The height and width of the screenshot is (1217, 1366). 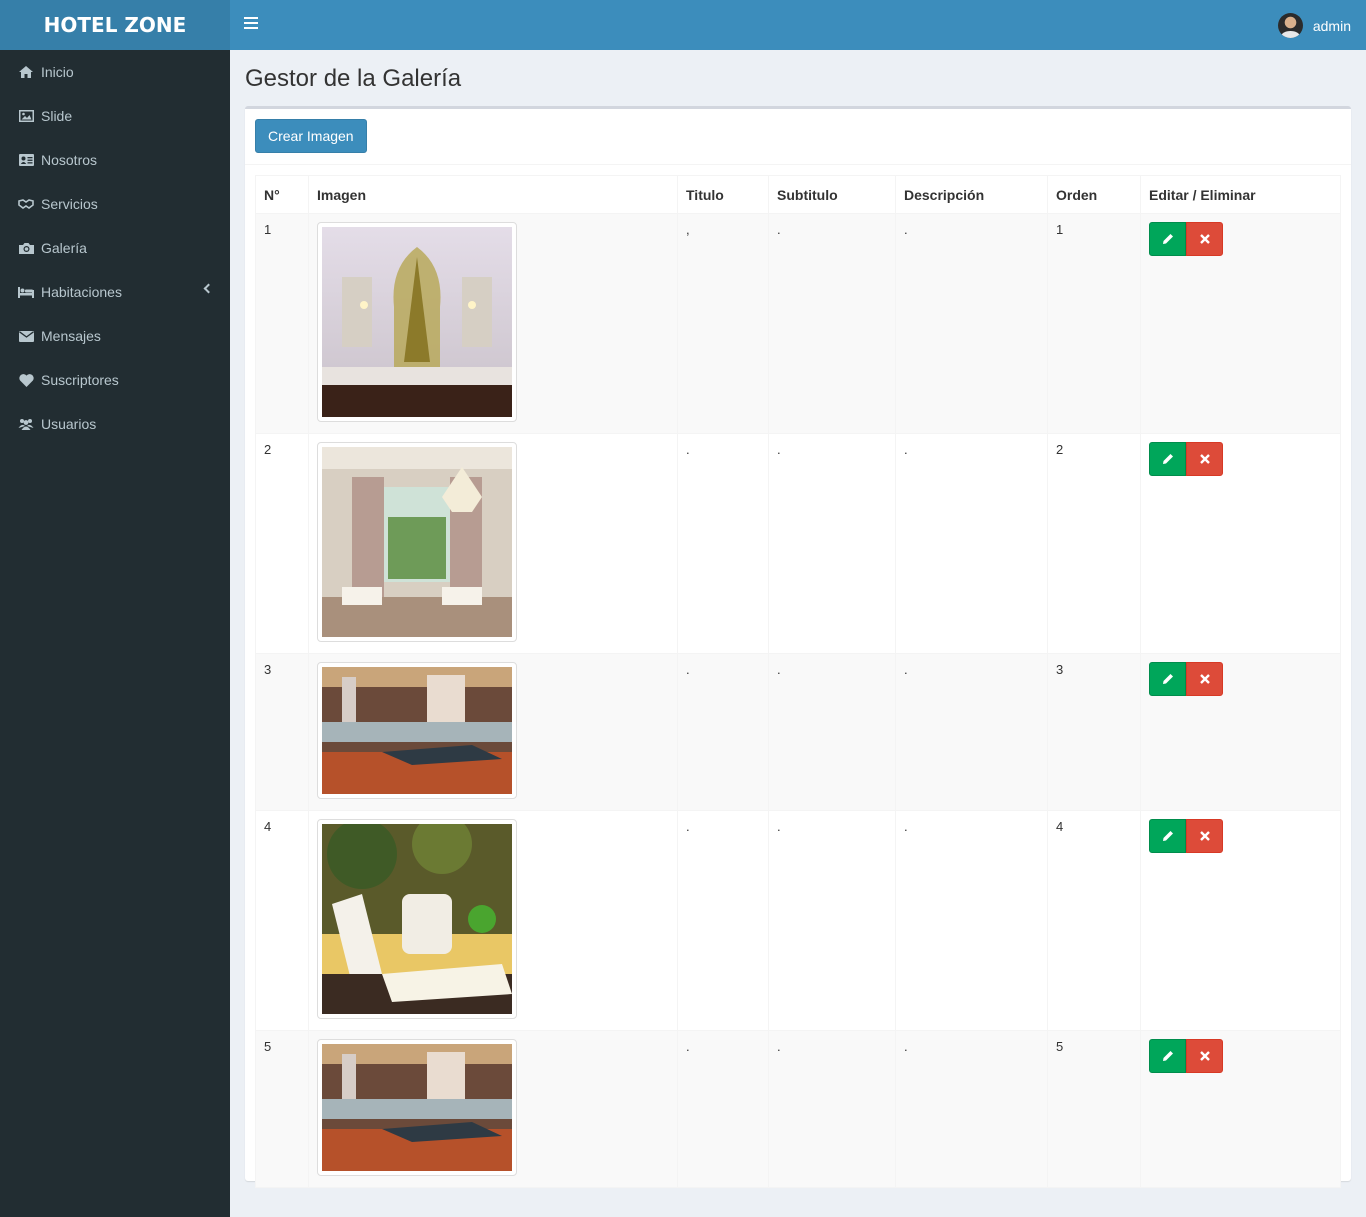 What do you see at coordinates (1094, 323) in the screenshot?
I see `cell-order: 1` at bounding box center [1094, 323].